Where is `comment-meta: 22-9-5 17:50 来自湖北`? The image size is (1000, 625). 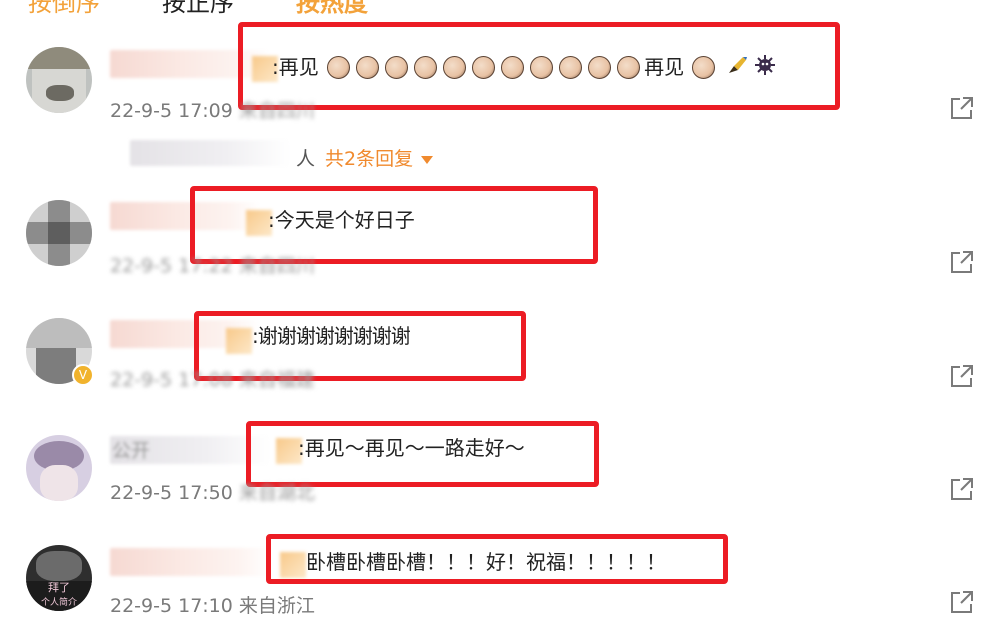
comment-meta: 22-9-5 17:50 来自湖北 is located at coordinates (212, 493).